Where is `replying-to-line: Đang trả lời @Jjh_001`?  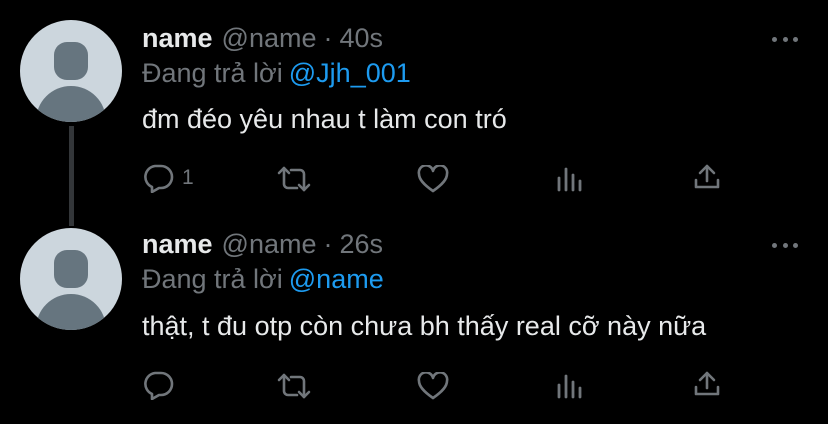
replying-to-line: Đang trả lời @Jjh_001 is located at coordinates (276, 73).